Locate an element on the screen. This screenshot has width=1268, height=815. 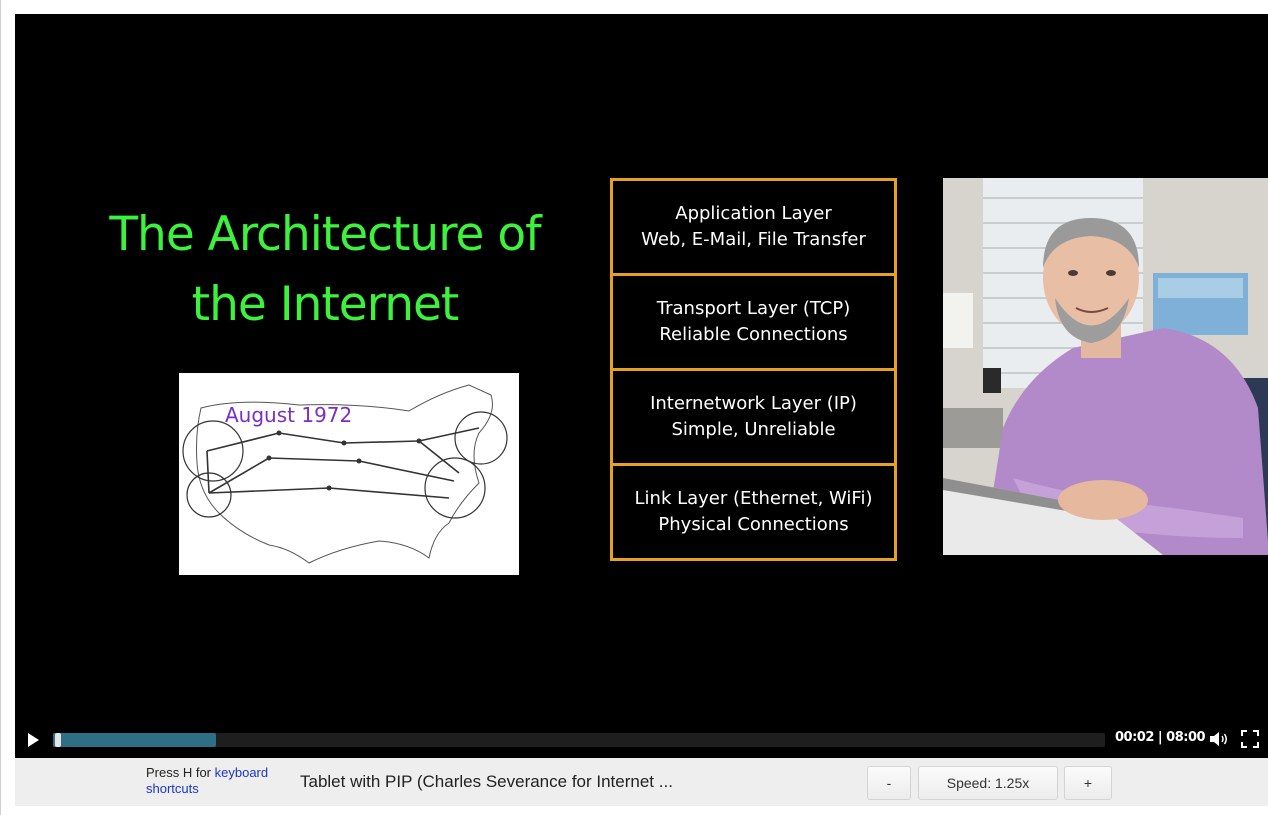
layer-name: Transport Layer (TCP) is located at coordinates (753, 308).